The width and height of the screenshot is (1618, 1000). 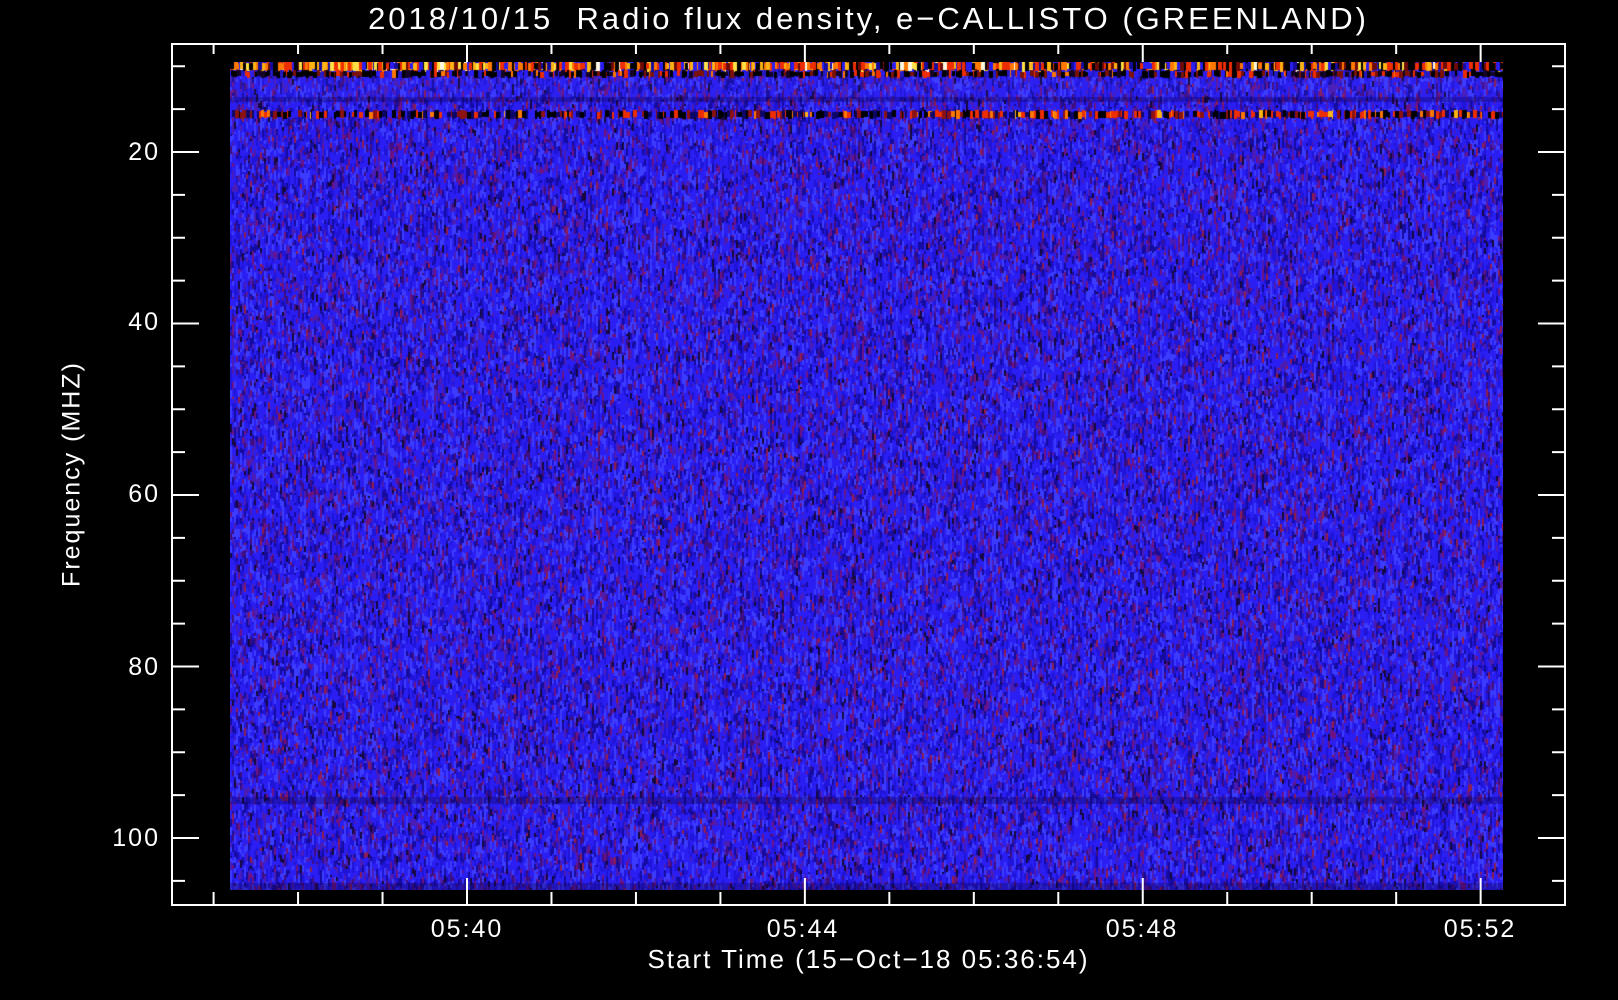 I want to click on x-axis-title: Start Time (15−Oct−18 05:36:54), so click(x=868, y=959).